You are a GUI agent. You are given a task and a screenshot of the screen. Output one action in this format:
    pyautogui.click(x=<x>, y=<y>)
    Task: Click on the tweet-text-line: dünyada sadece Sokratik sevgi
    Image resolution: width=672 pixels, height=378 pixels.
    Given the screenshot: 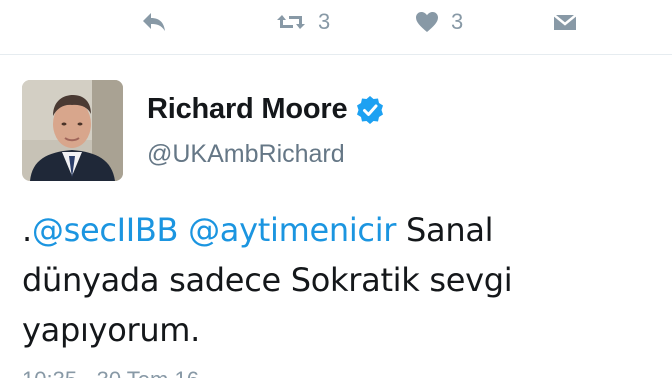 What is the action you would take?
    pyautogui.click(x=267, y=280)
    